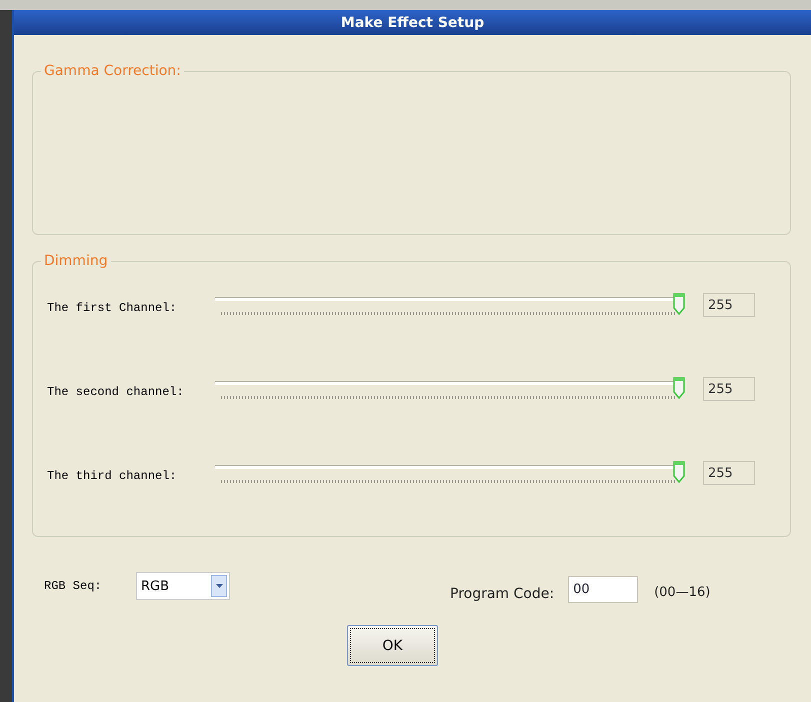 The image size is (811, 702). I want to click on rgb-seq-dropdown: RGB, so click(183, 586).